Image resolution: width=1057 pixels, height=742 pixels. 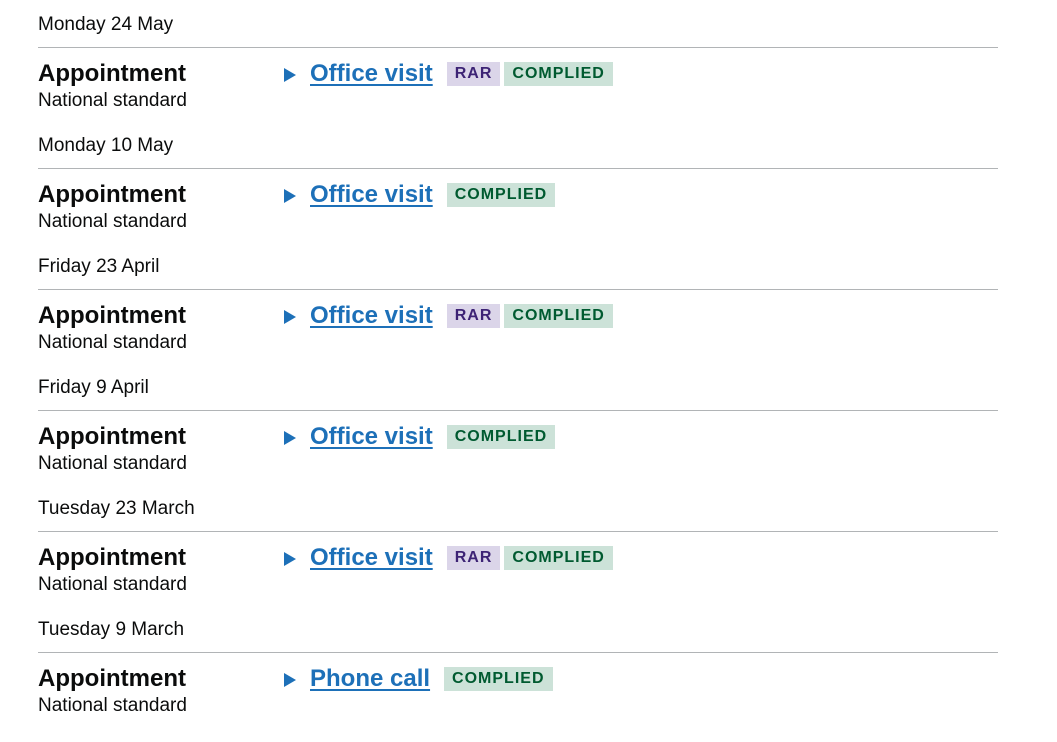 I want to click on entry-details-link: Phone call, so click(x=372, y=679).